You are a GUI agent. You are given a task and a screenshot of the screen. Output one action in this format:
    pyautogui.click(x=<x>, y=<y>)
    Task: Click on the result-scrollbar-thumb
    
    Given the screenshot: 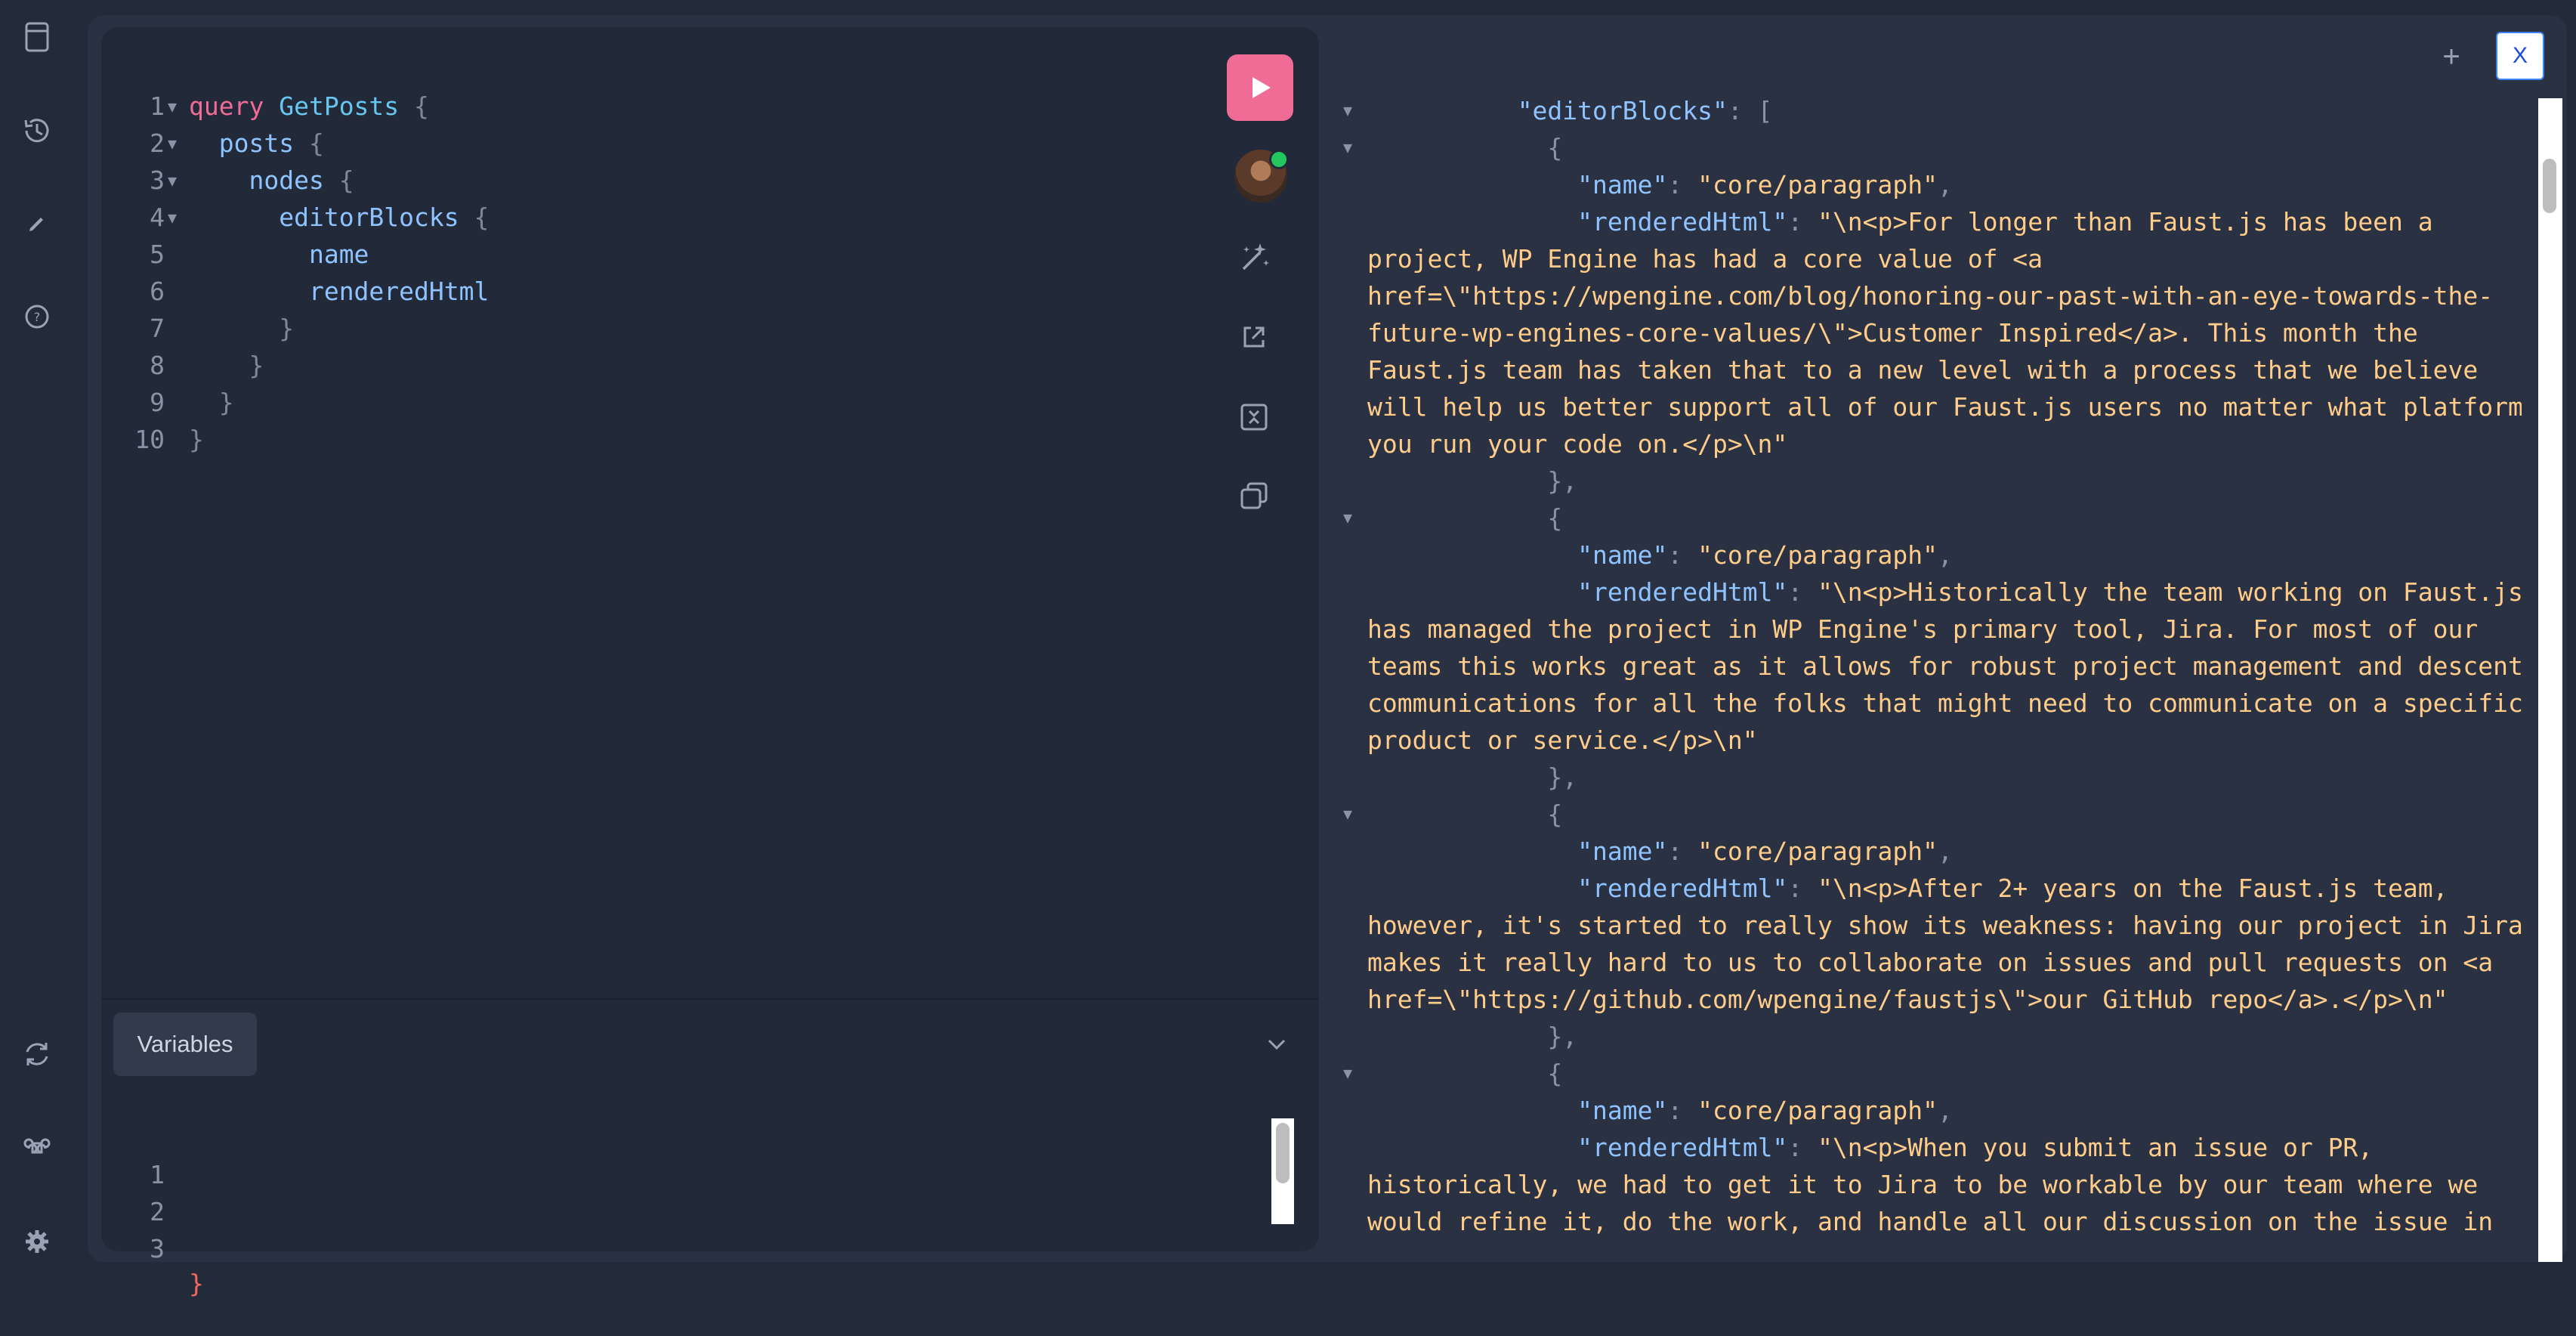 What is the action you would take?
    pyautogui.click(x=2549, y=186)
    